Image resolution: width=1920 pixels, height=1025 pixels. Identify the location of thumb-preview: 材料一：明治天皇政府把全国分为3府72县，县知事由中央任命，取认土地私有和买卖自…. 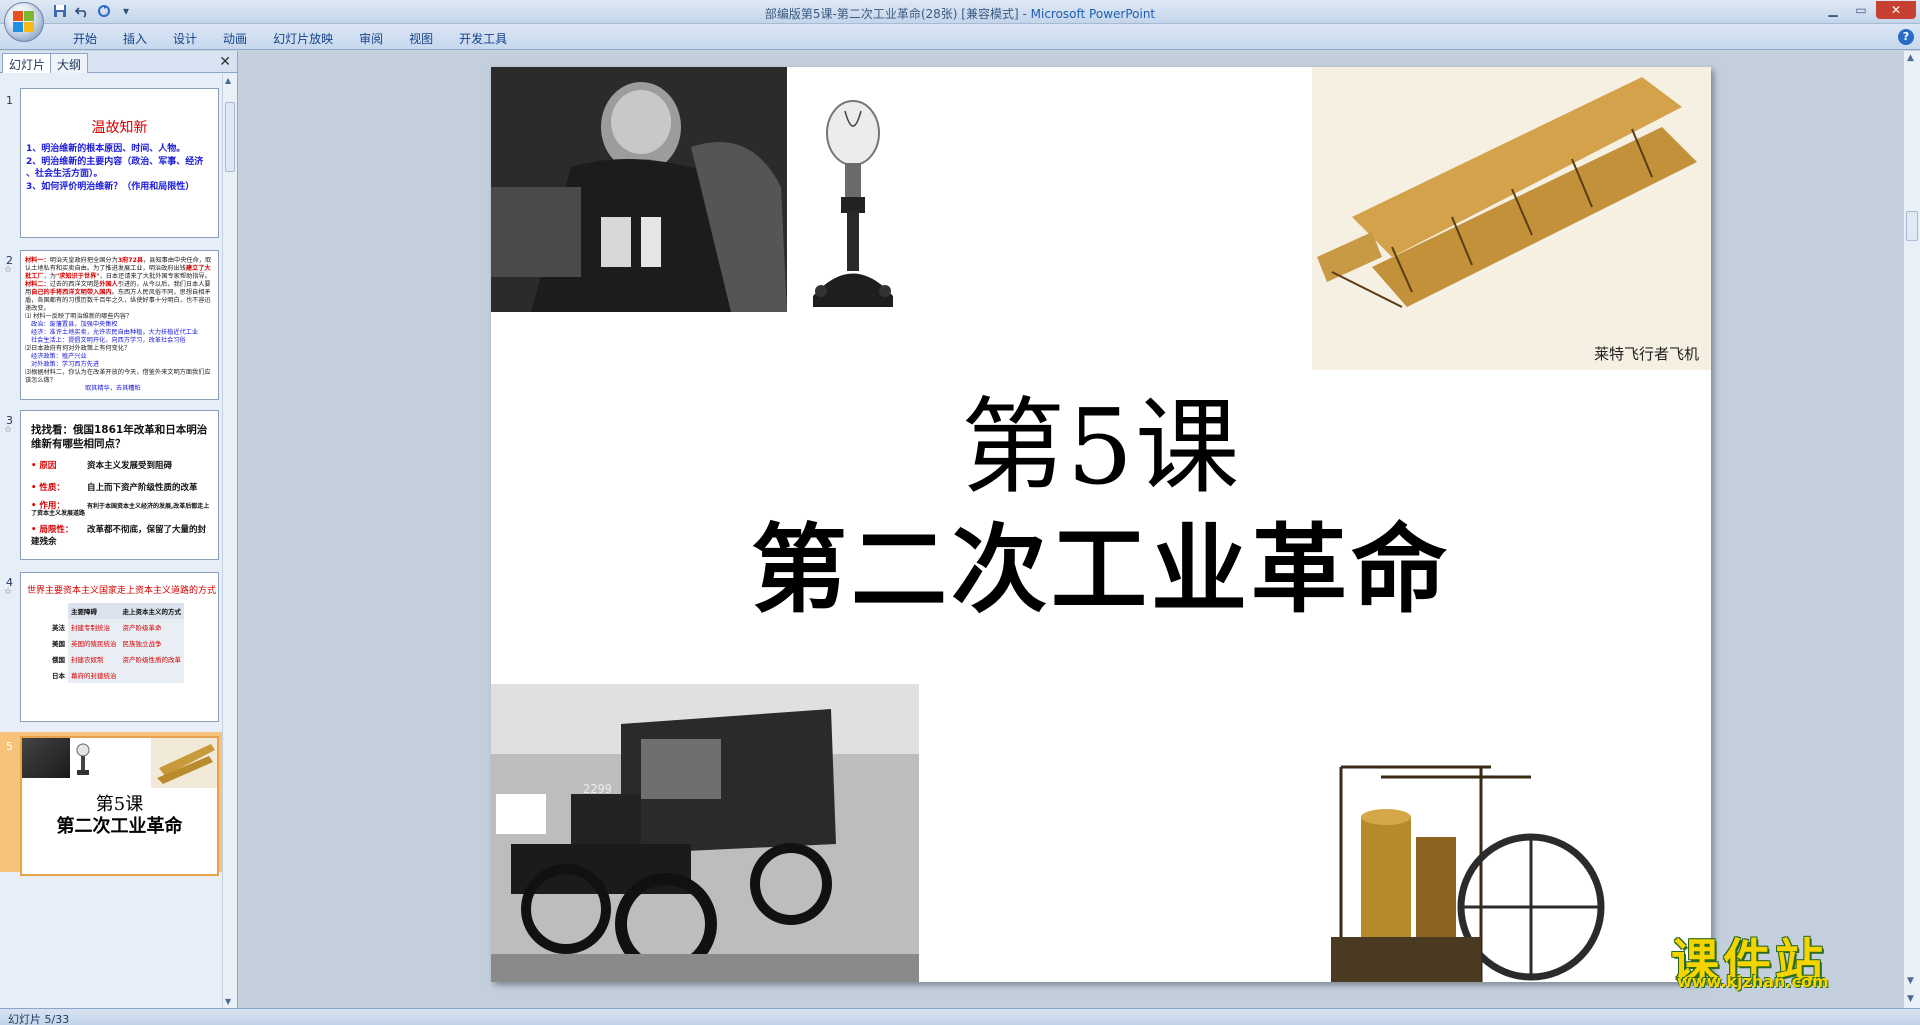
(119, 325).